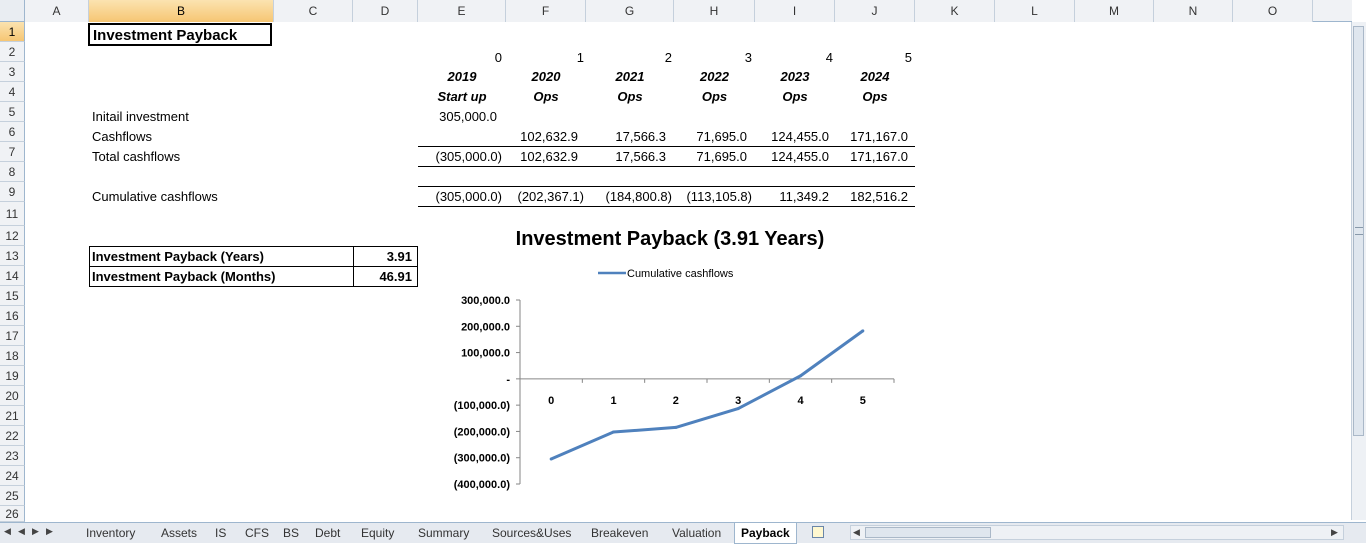 The height and width of the screenshot is (544, 1366). What do you see at coordinates (714, 11) in the screenshot?
I see `column-header-h: H` at bounding box center [714, 11].